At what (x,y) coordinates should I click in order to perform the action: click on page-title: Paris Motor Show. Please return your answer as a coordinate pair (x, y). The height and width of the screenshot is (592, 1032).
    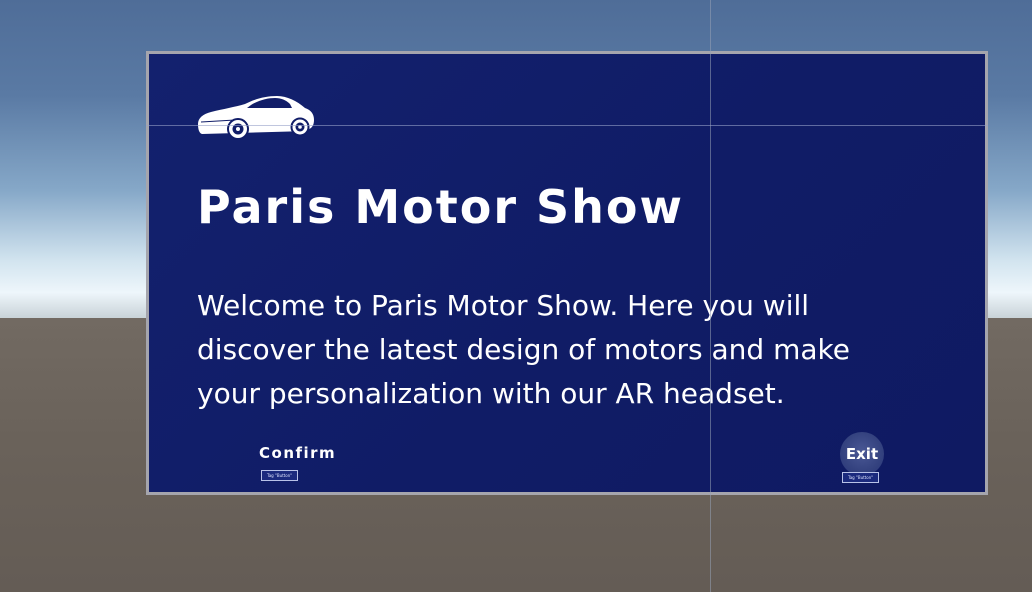
    Looking at the image, I should click on (441, 207).